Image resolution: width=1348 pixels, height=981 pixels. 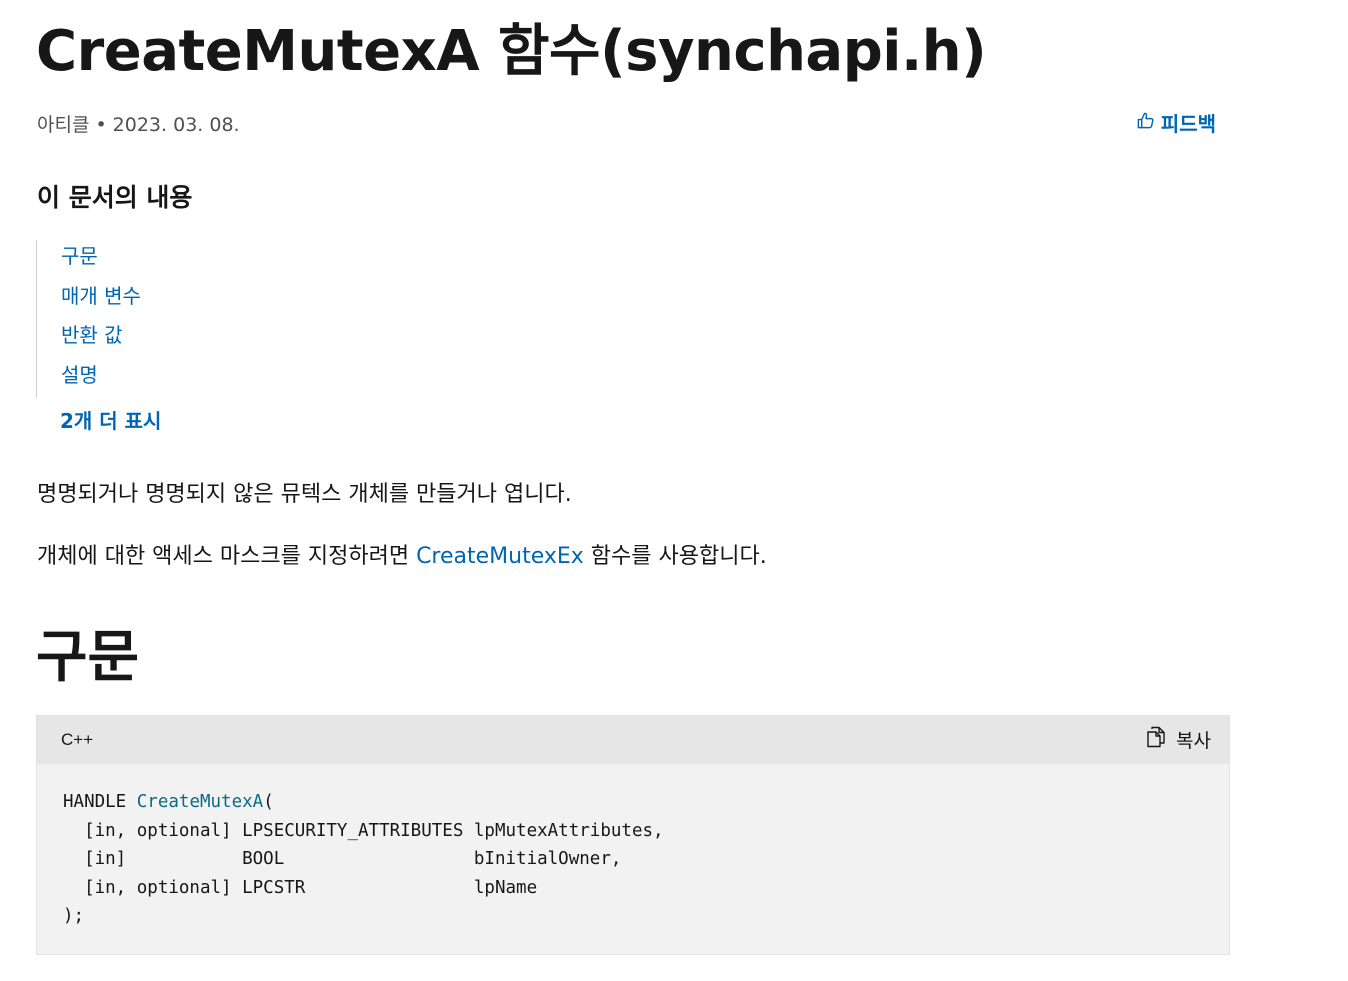 I want to click on toc-item: 구문, so click(x=137, y=260).